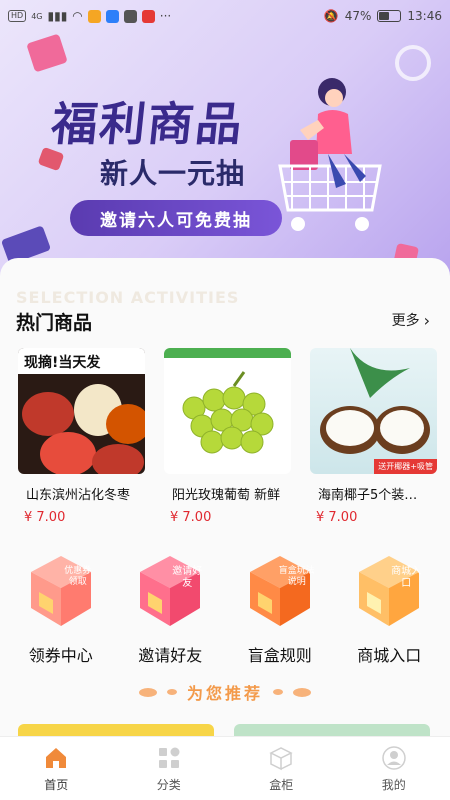 This screenshot has width=450, height=800. I want to click on tab-label: 首页, so click(56, 784).